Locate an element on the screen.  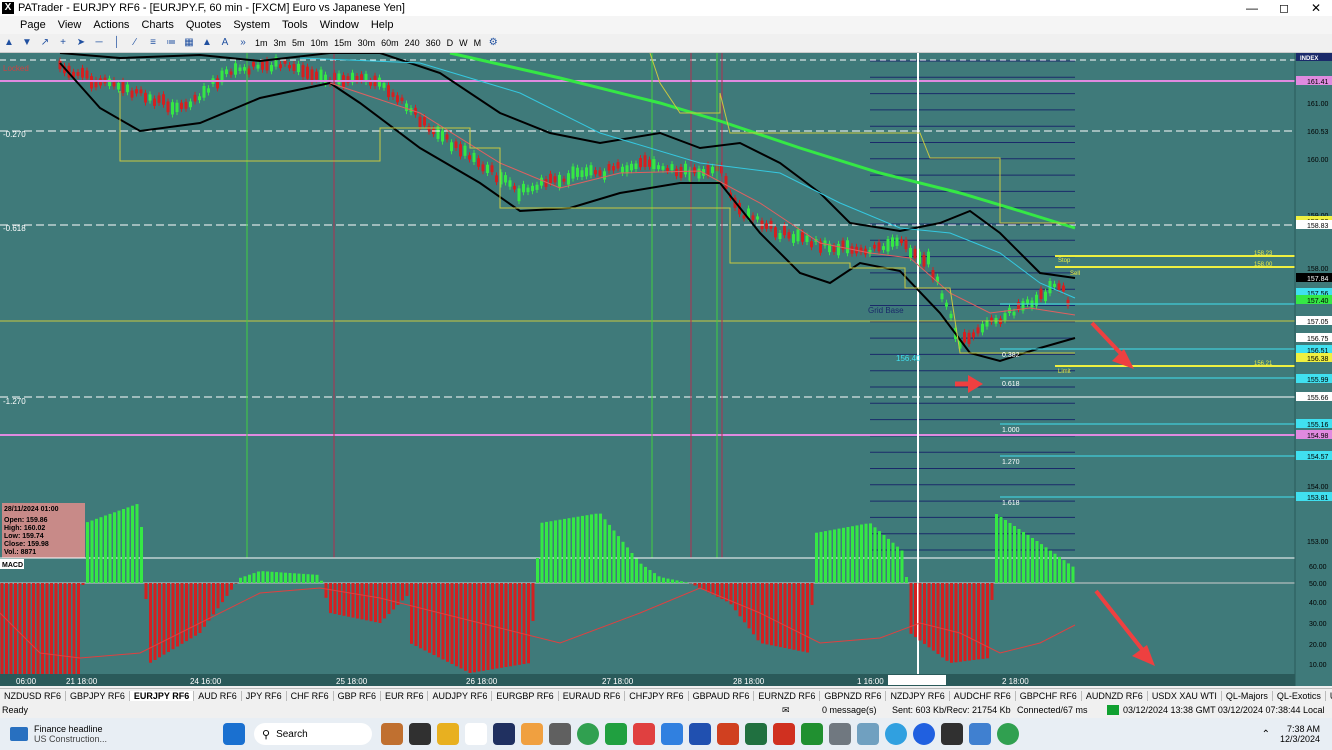
word-icon is located at coordinates (700, 734).